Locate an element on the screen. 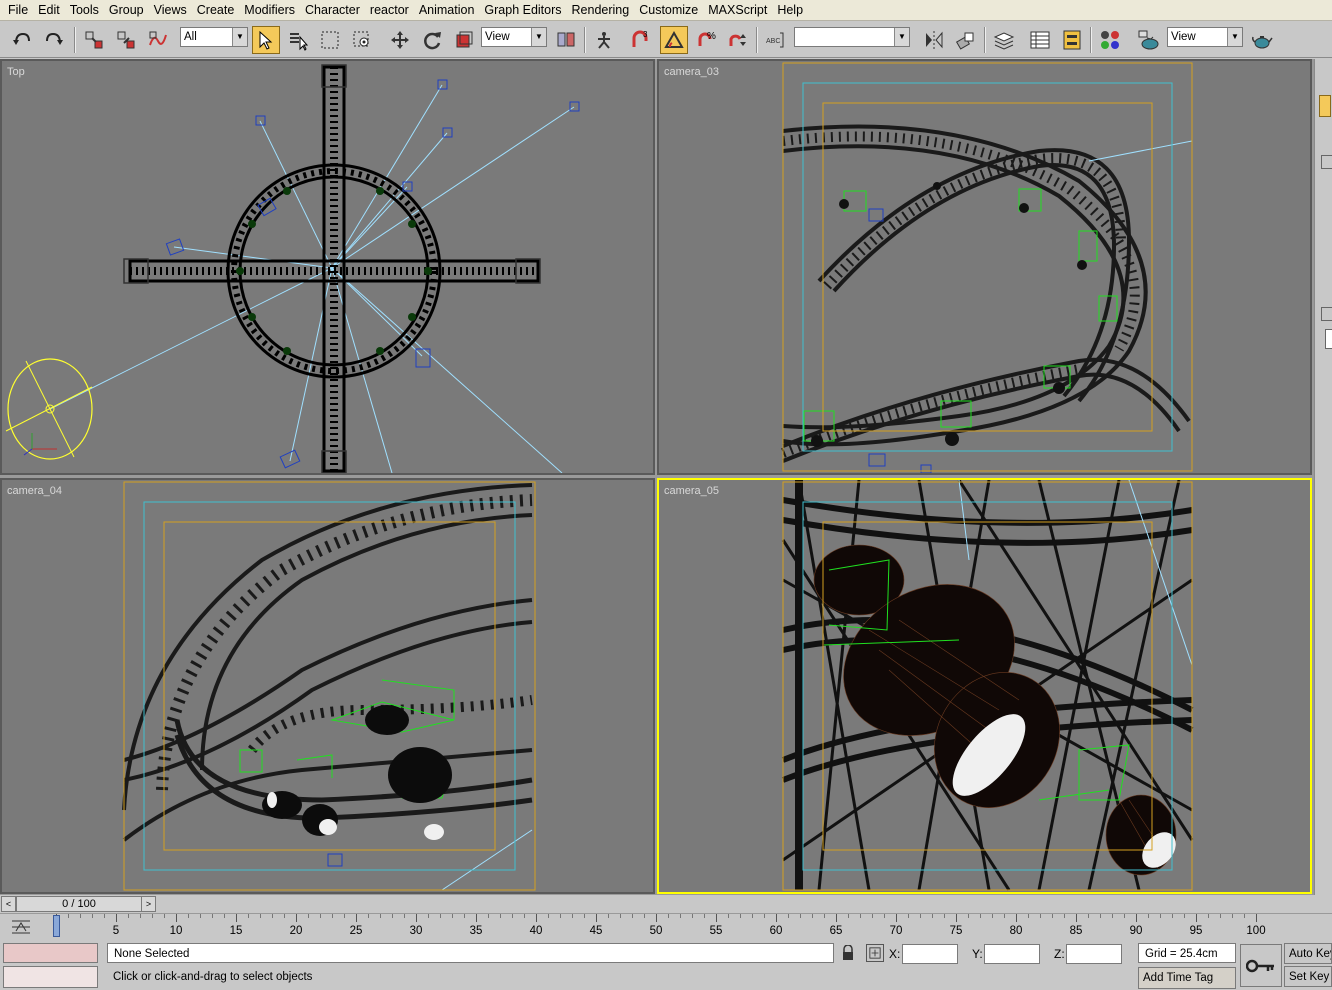 This screenshot has height=990, width=1332. viewport-label: camera_05 is located at coordinates (691, 491).